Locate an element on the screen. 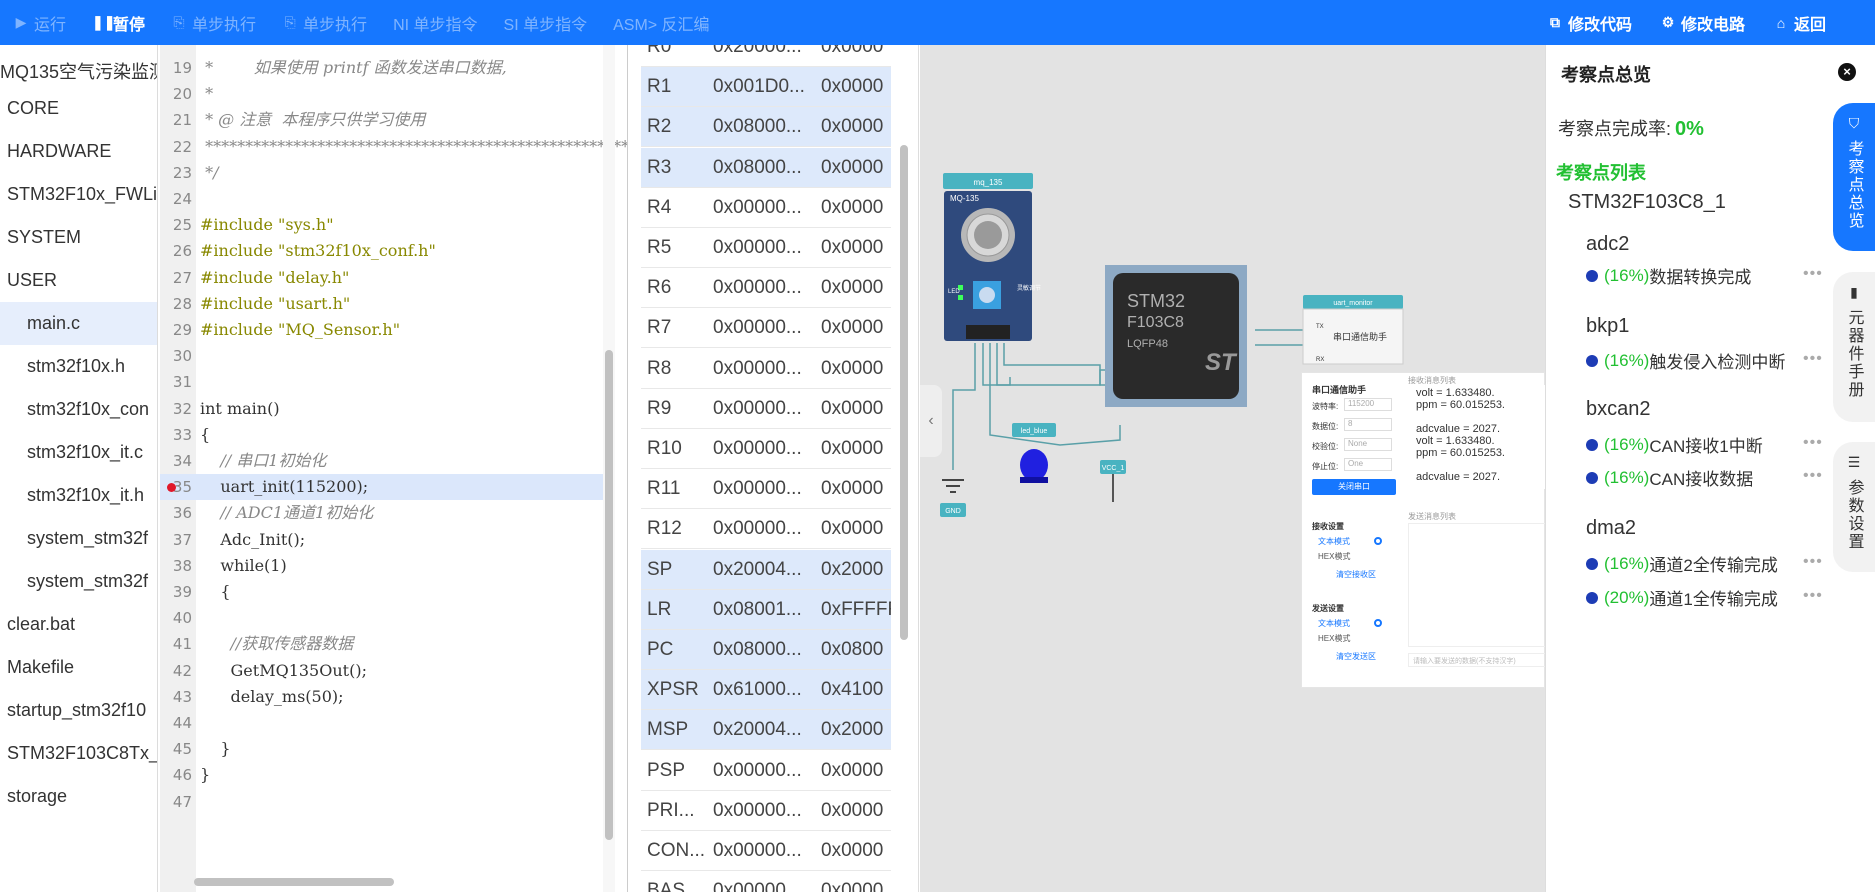 This screenshot has height=892, width=1875. code-line: 41 //获取传感器数据 is located at coordinates (382, 644).